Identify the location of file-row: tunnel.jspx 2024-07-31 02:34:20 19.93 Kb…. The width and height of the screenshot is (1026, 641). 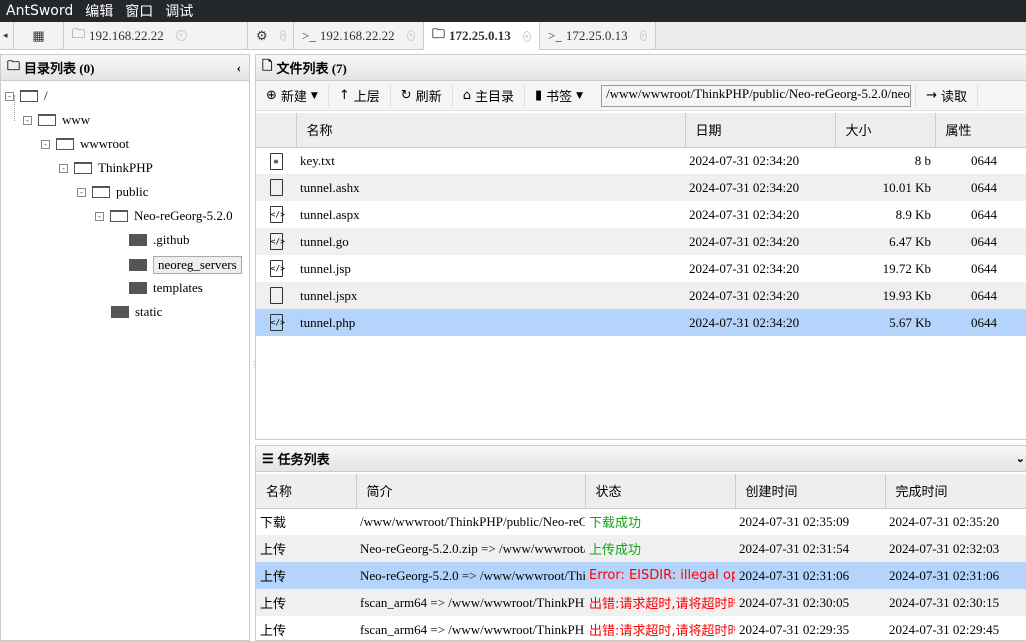
(641, 295).